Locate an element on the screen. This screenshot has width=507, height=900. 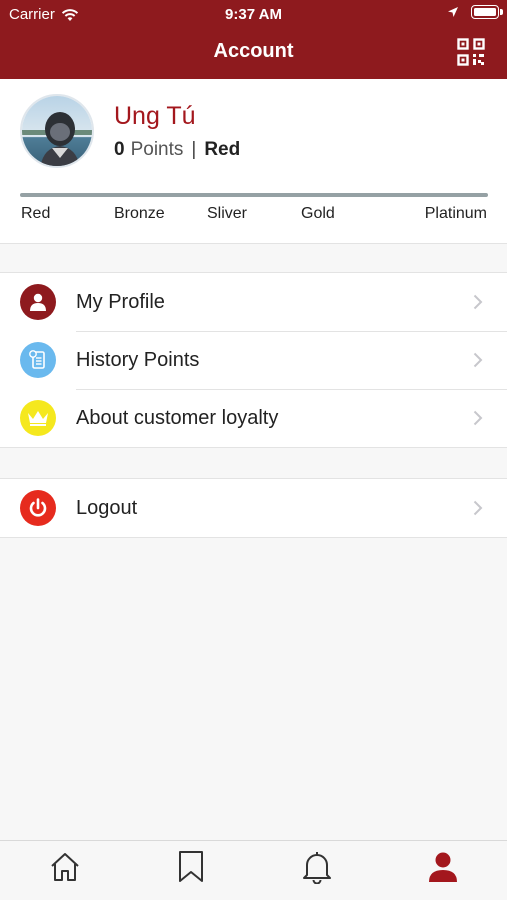
menu-item-my-profile: My Profile is located at coordinates (253, 302).